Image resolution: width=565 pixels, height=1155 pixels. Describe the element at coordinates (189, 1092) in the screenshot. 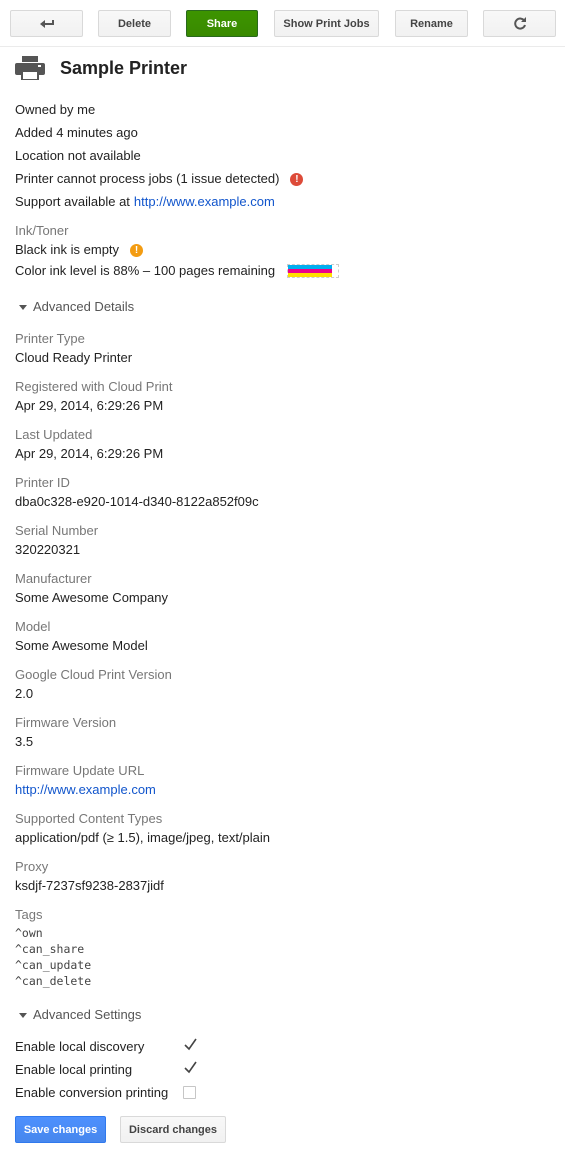

I see `conversion-printing-checkbox` at that location.